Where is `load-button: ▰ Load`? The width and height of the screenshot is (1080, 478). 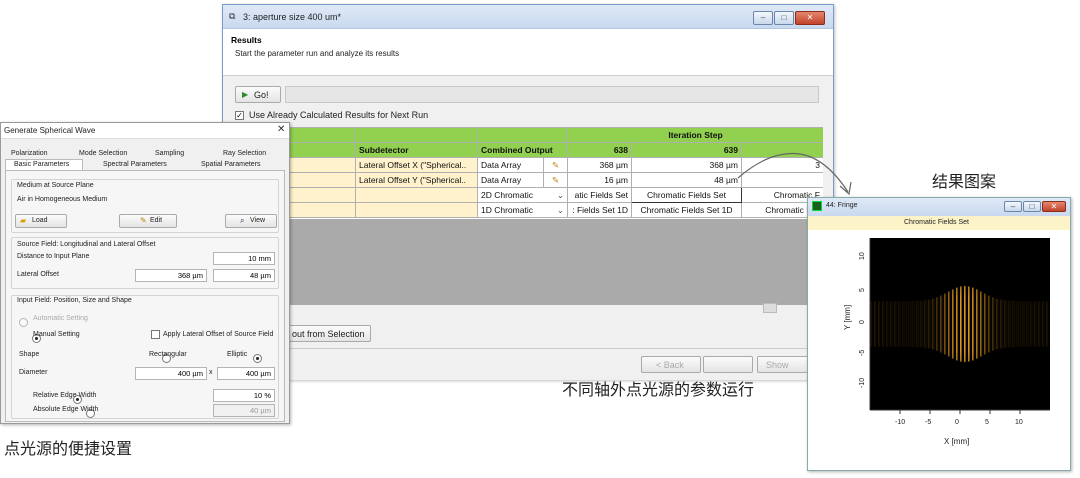
load-button: ▰ Load is located at coordinates (41, 221).